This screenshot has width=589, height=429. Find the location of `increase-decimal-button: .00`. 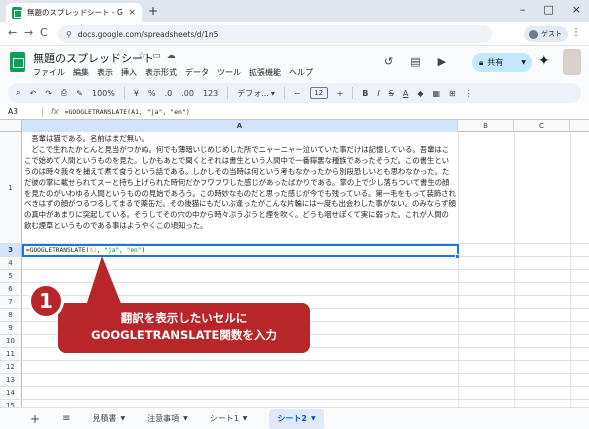

increase-decimal-button: .00 is located at coordinates (187, 93).